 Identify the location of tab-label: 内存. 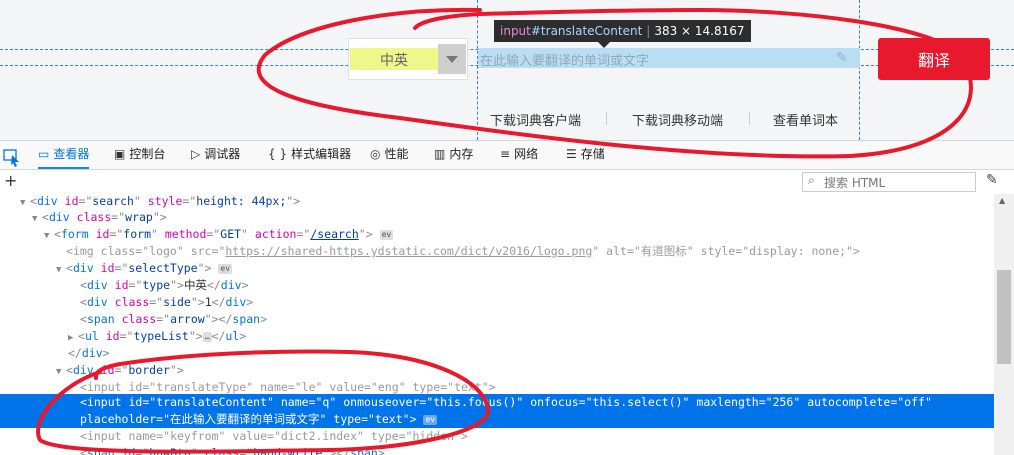
(461, 154).